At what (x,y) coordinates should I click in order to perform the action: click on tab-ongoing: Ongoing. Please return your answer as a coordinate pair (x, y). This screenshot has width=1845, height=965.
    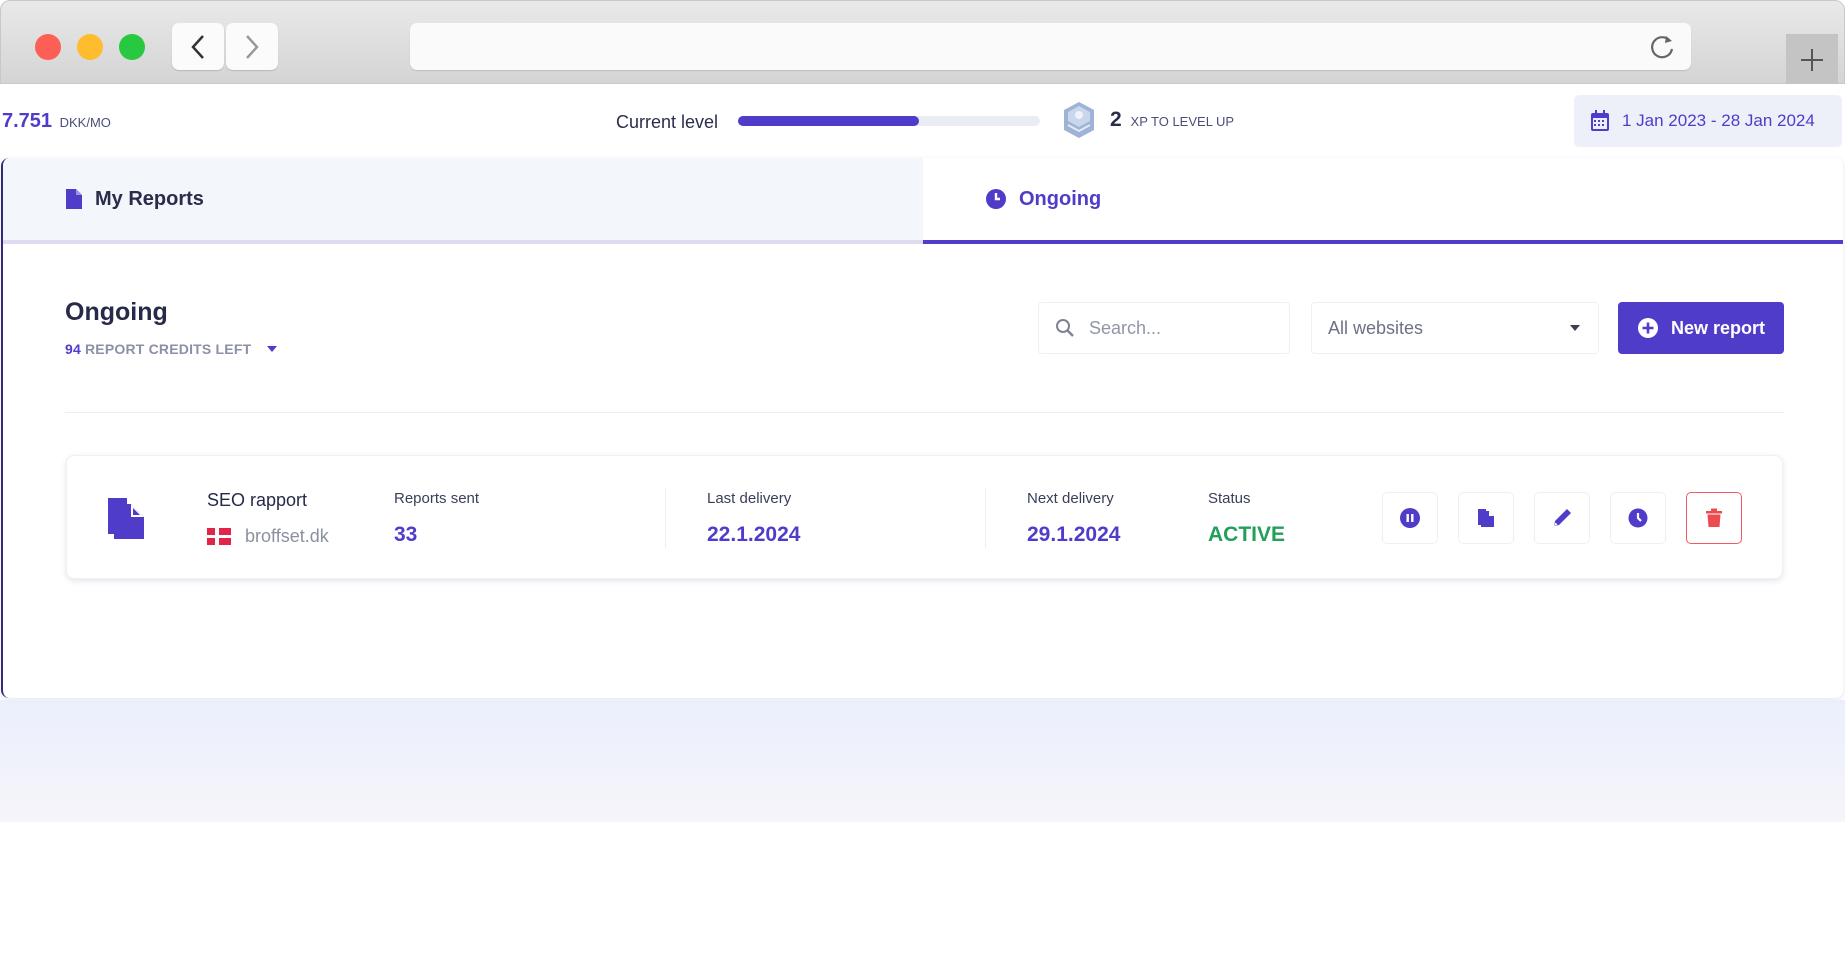
    Looking at the image, I should click on (1383, 201).